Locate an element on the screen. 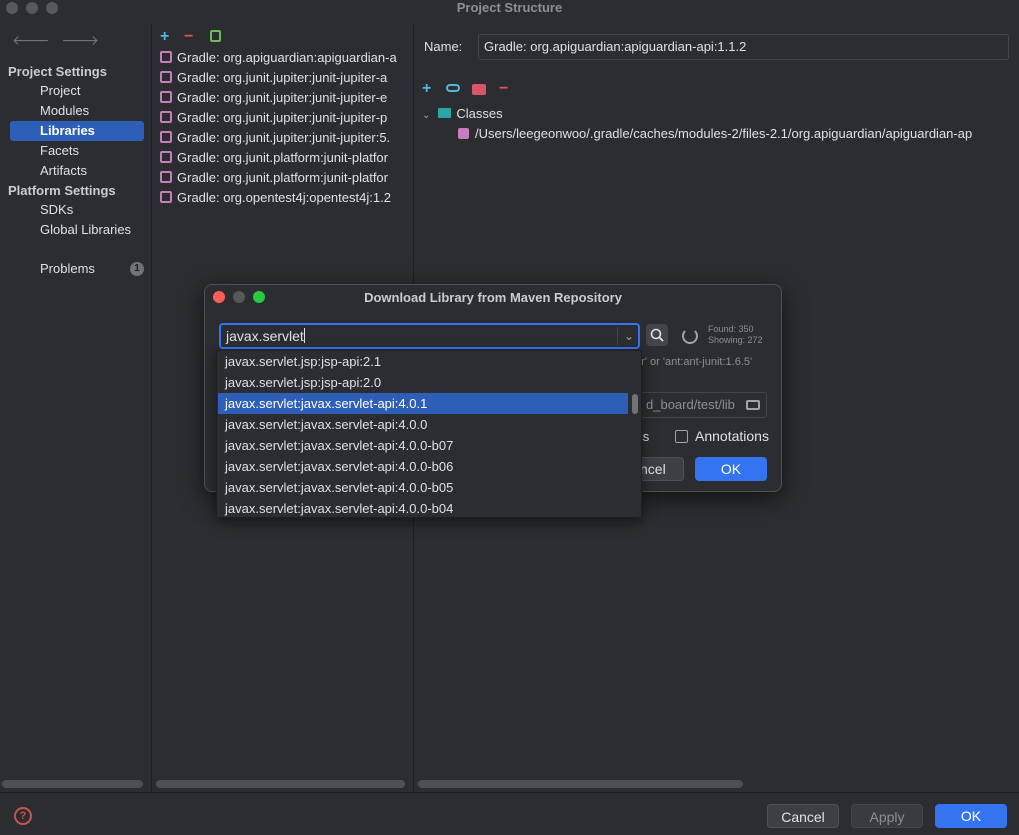 The height and width of the screenshot is (835, 1019). search-icon is located at coordinates (657, 335).